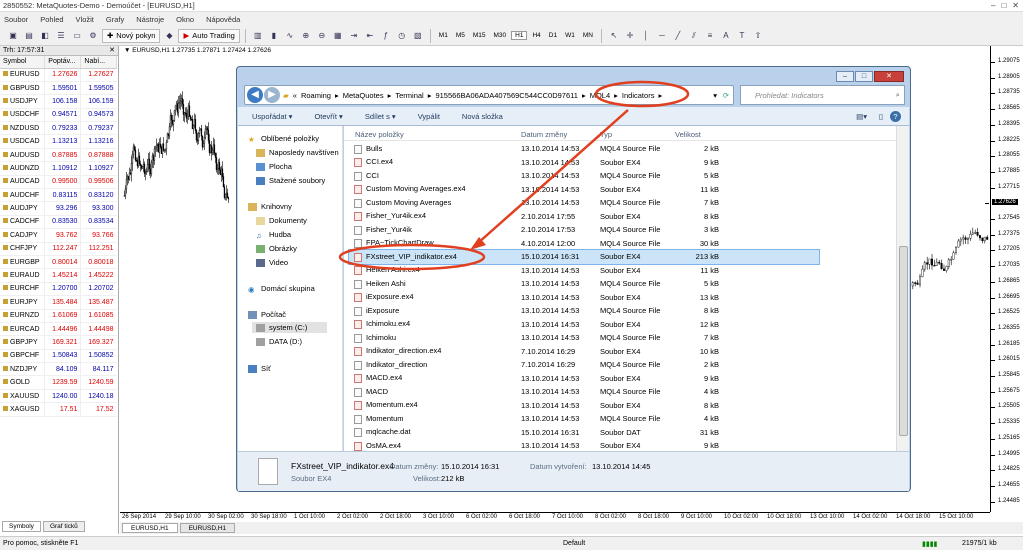 This screenshot has width=1023, height=550. Describe the element at coordinates (58, 115) in the screenshot. I see `table-row: USDCHF 0.94571 0.94573` at that location.